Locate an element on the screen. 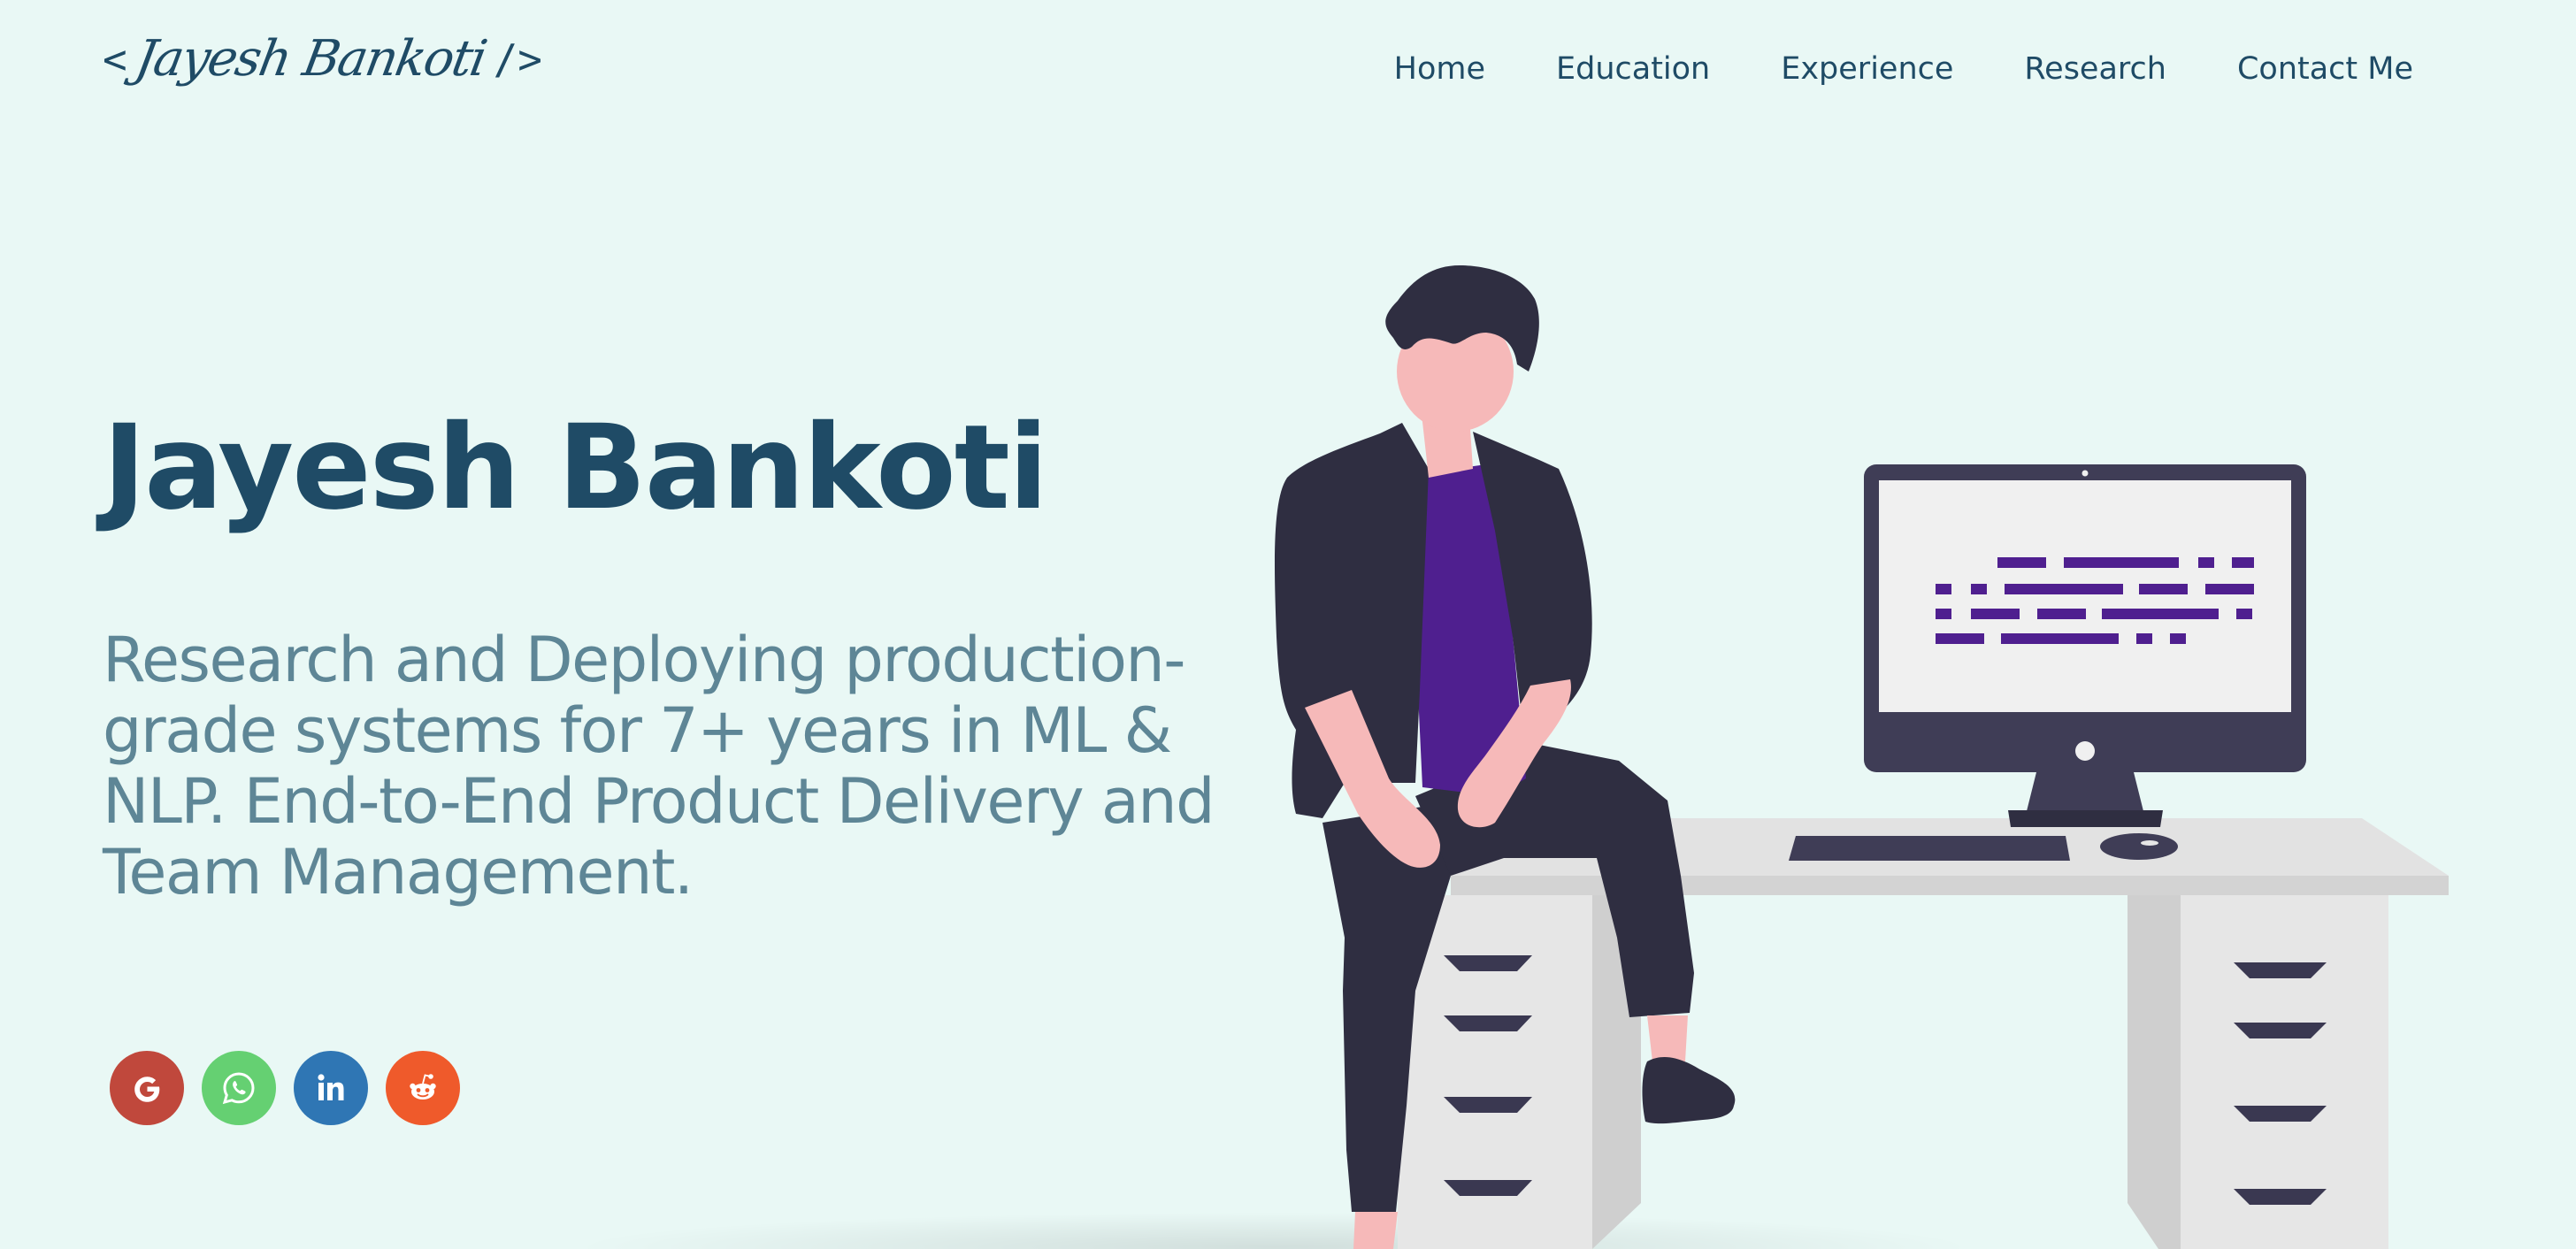  logo: < Jayesh Bankoti /> is located at coordinates (322, 59).